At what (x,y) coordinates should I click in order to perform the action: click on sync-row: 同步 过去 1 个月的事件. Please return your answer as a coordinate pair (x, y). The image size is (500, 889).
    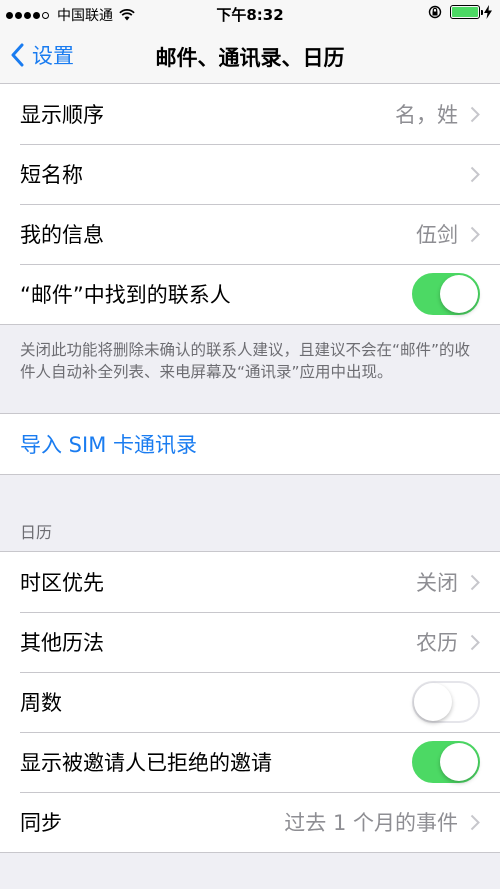
    Looking at the image, I should click on (250, 822).